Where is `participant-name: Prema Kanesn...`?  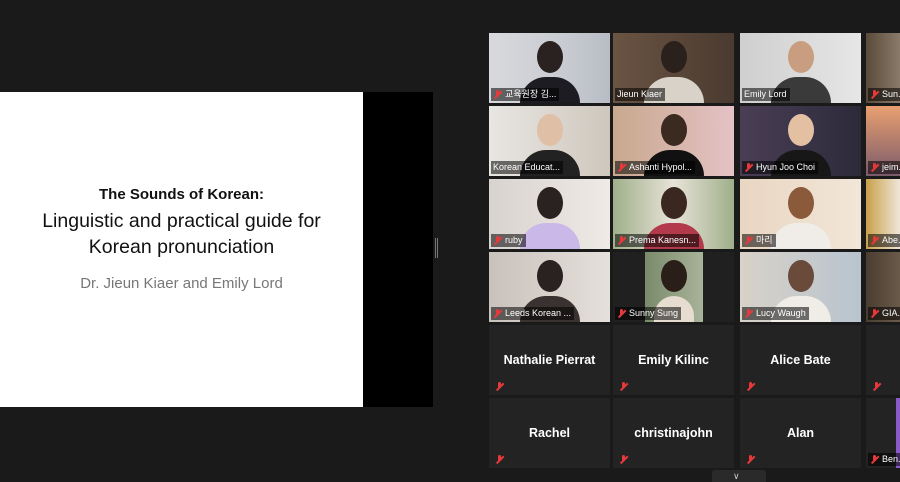
participant-name: Prema Kanesn... is located at coordinates (657, 240).